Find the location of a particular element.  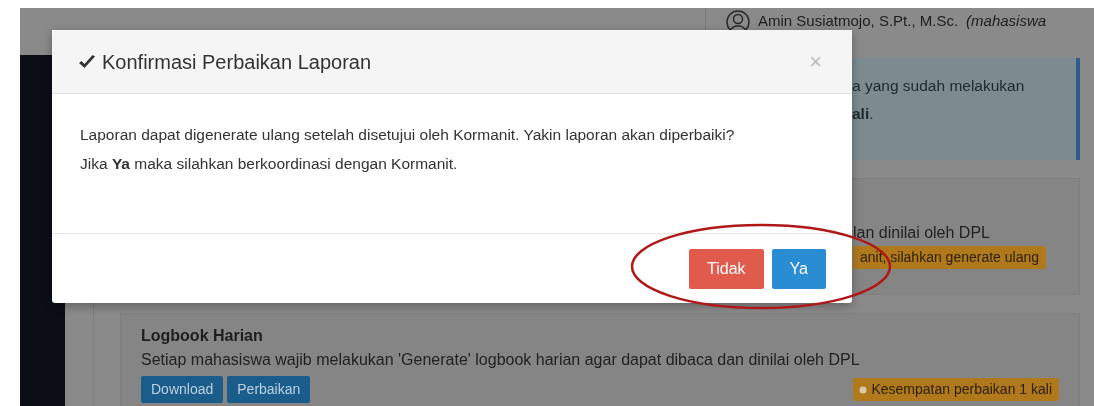

alert-text: a yang sudah melakukan is located at coordinates (939, 86).